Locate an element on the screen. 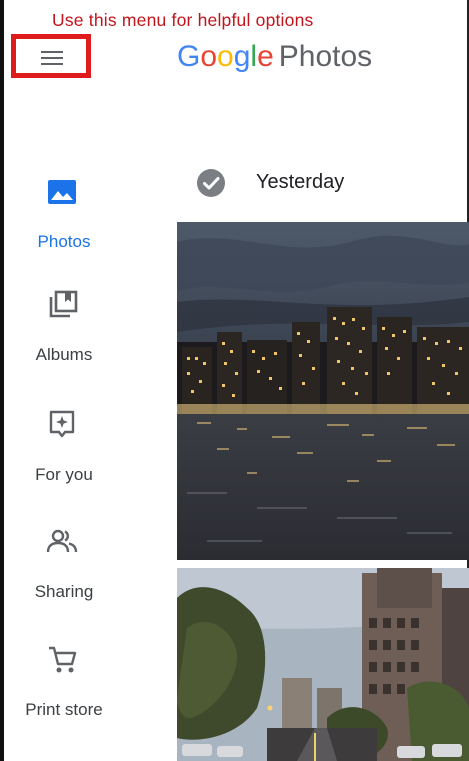 This screenshot has width=469, height=761. sharing-icon is located at coordinates (62, 541).